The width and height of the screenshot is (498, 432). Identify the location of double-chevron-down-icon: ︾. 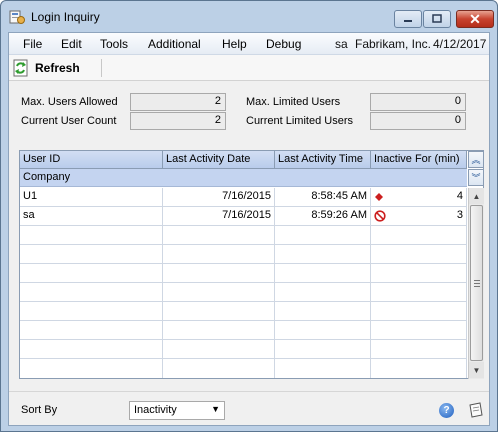
(476, 178).